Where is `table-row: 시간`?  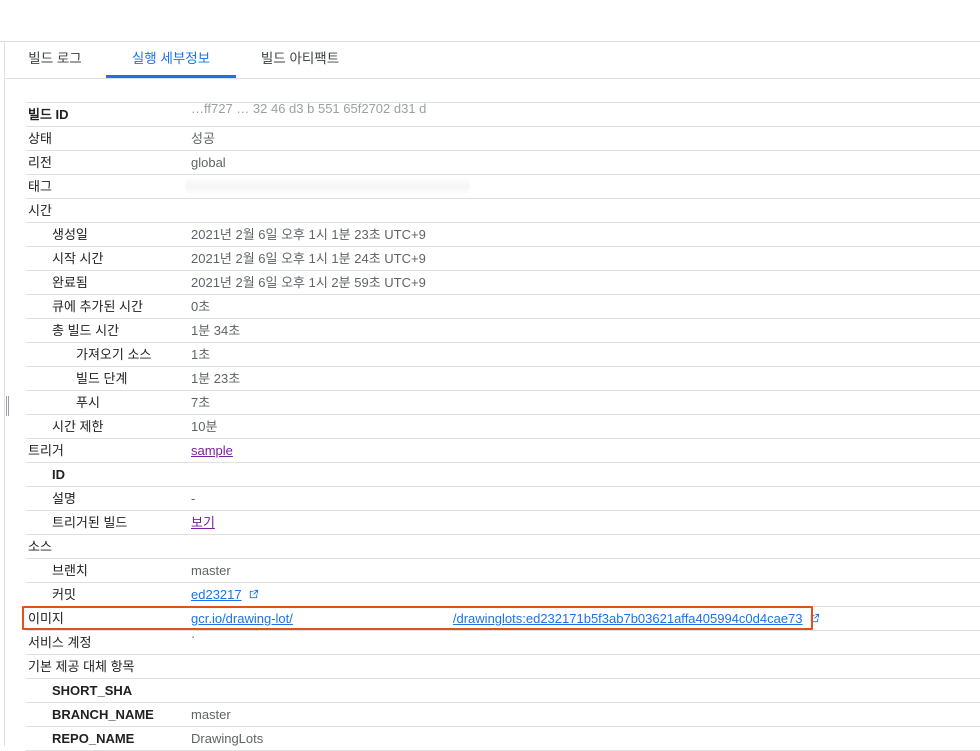
table-row: 시간 is located at coordinates (503, 211).